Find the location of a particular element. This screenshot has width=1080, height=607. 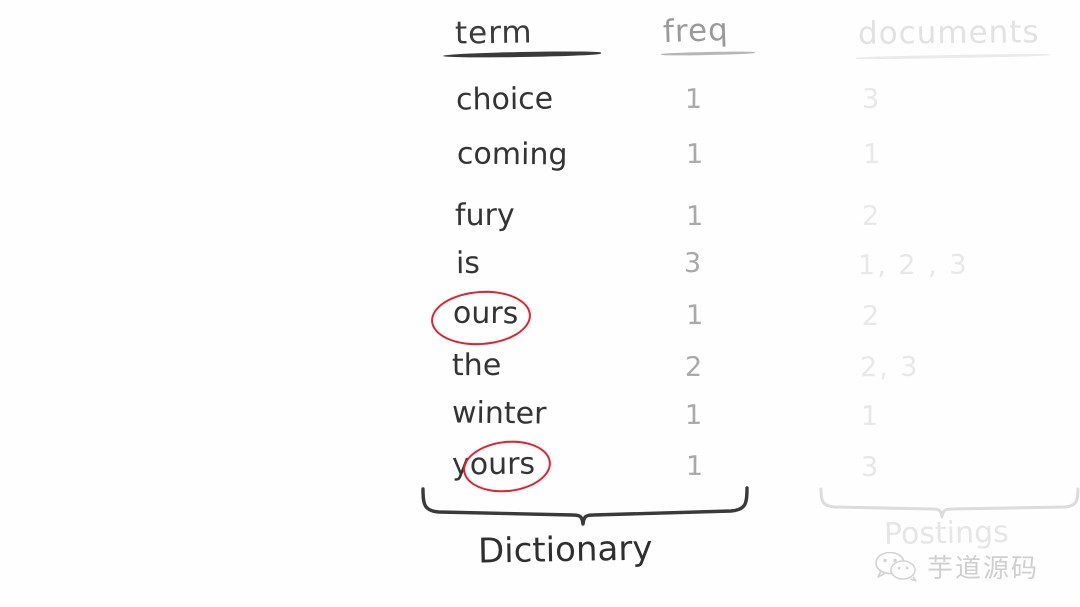

red-circle-annotation-ours is located at coordinates (481, 318).